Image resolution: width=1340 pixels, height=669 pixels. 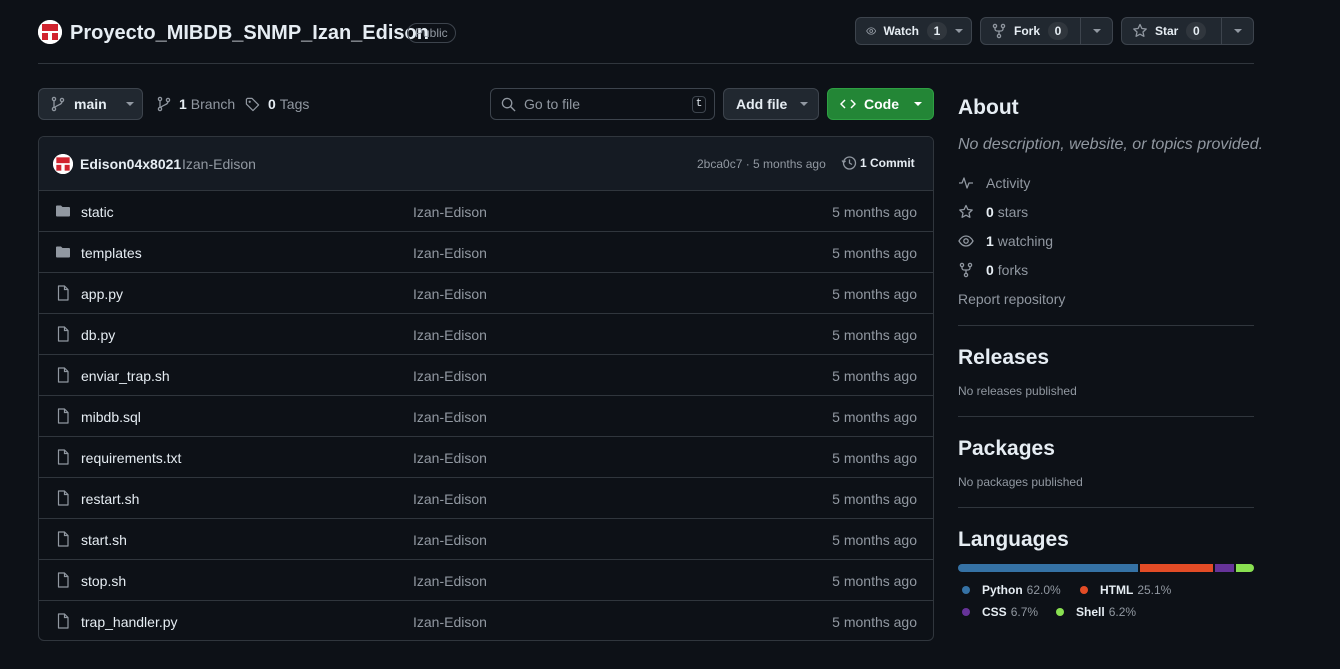 I want to click on star-dropdown, so click(x=1237, y=31).